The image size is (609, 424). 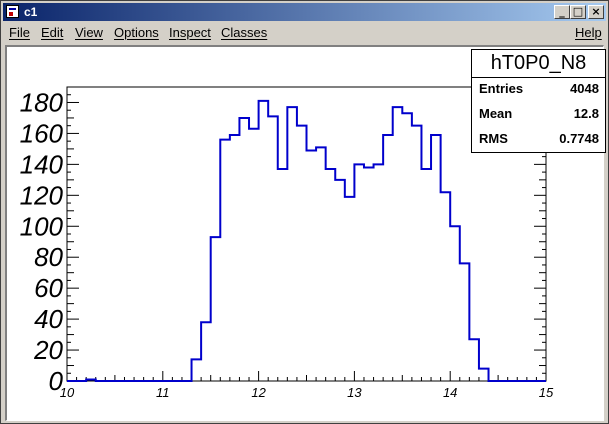 What do you see at coordinates (89, 33) in the screenshot?
I see `menu-view: View` at bounding box center [89, 33].